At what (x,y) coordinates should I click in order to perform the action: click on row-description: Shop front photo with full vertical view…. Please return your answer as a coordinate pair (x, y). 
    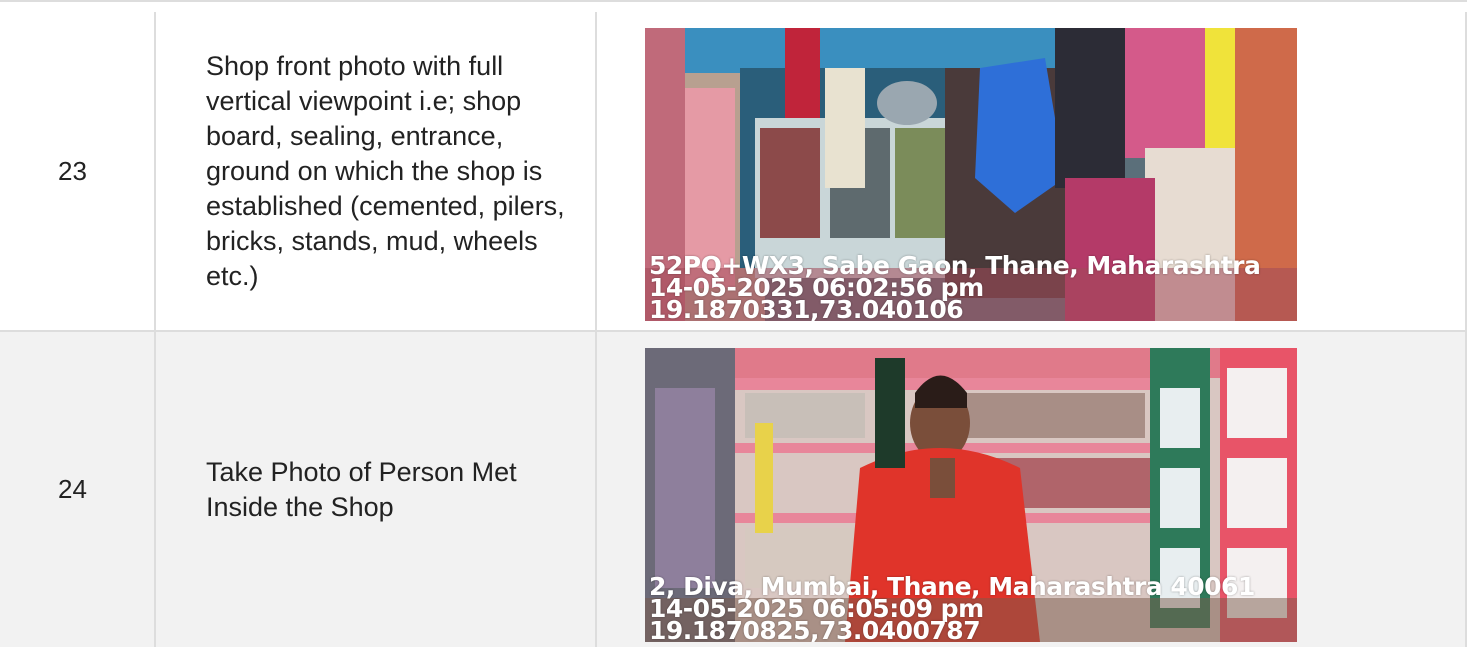
    Looking at the image, I should click on (376, 171).